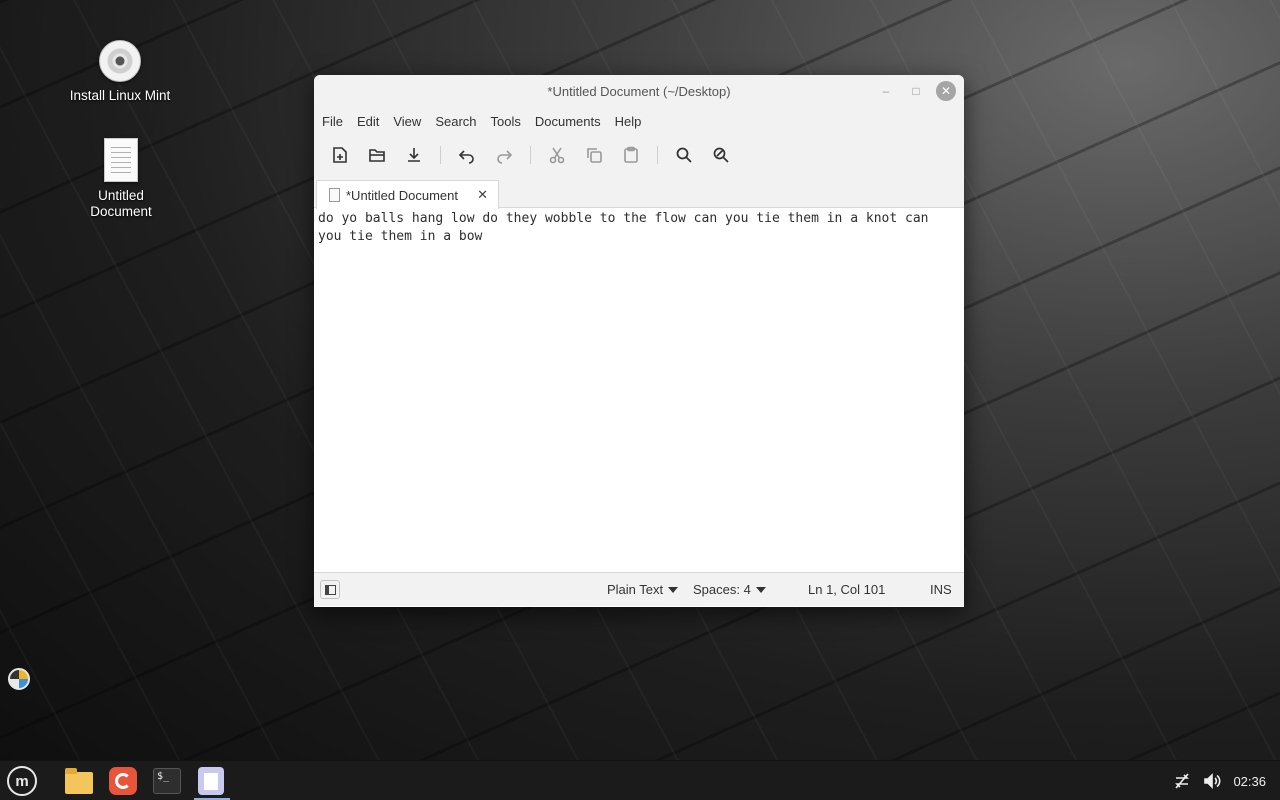  I want to click on close-button: ✕, so click(946, 91).